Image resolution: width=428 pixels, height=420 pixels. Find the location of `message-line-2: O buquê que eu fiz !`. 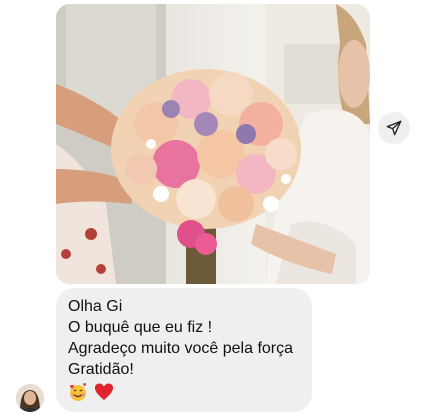

message-line-2: O buquê que eu fiz ! is located at coordinates (140, 327).